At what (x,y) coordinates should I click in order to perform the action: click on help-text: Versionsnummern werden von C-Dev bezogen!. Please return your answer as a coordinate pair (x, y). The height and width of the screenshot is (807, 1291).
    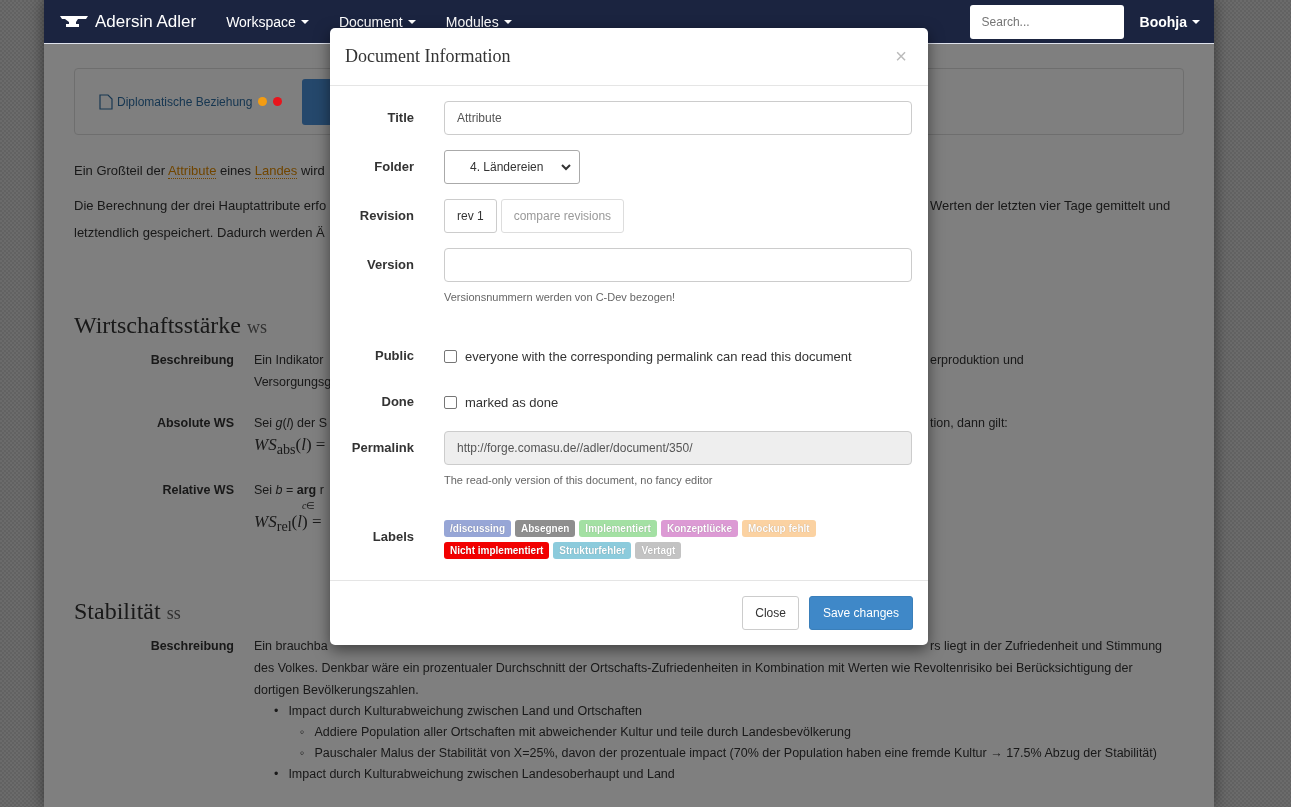
    Looking at the image, I should click on (560, 297).